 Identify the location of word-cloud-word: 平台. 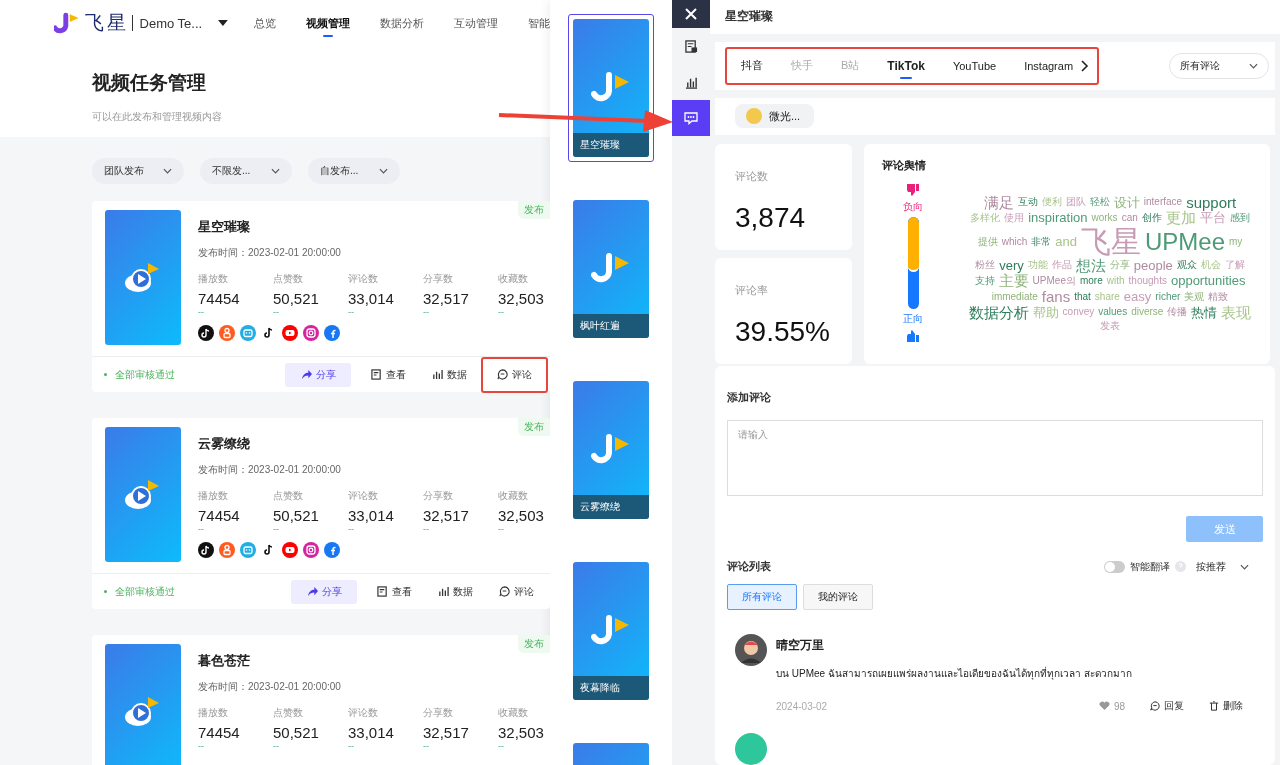
(1212, 218).